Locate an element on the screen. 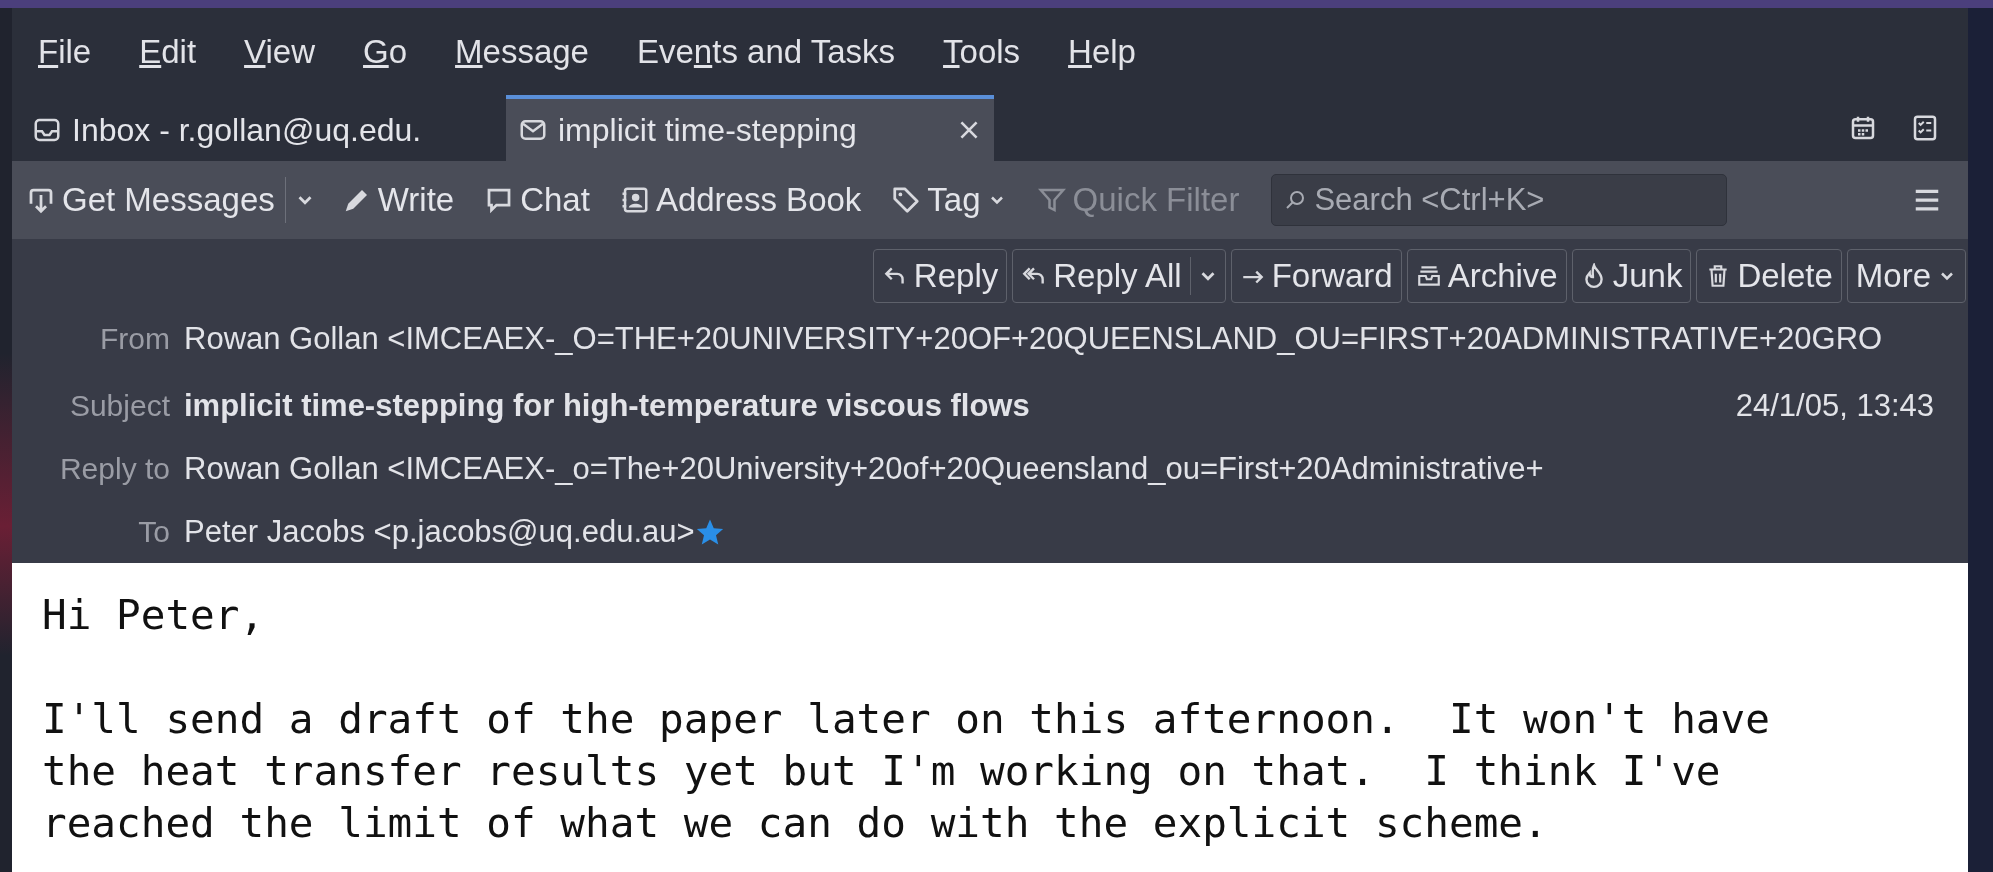 This screenshot has width=1993, height=872. chat-button: Chat is located at coordinates (537, 200).